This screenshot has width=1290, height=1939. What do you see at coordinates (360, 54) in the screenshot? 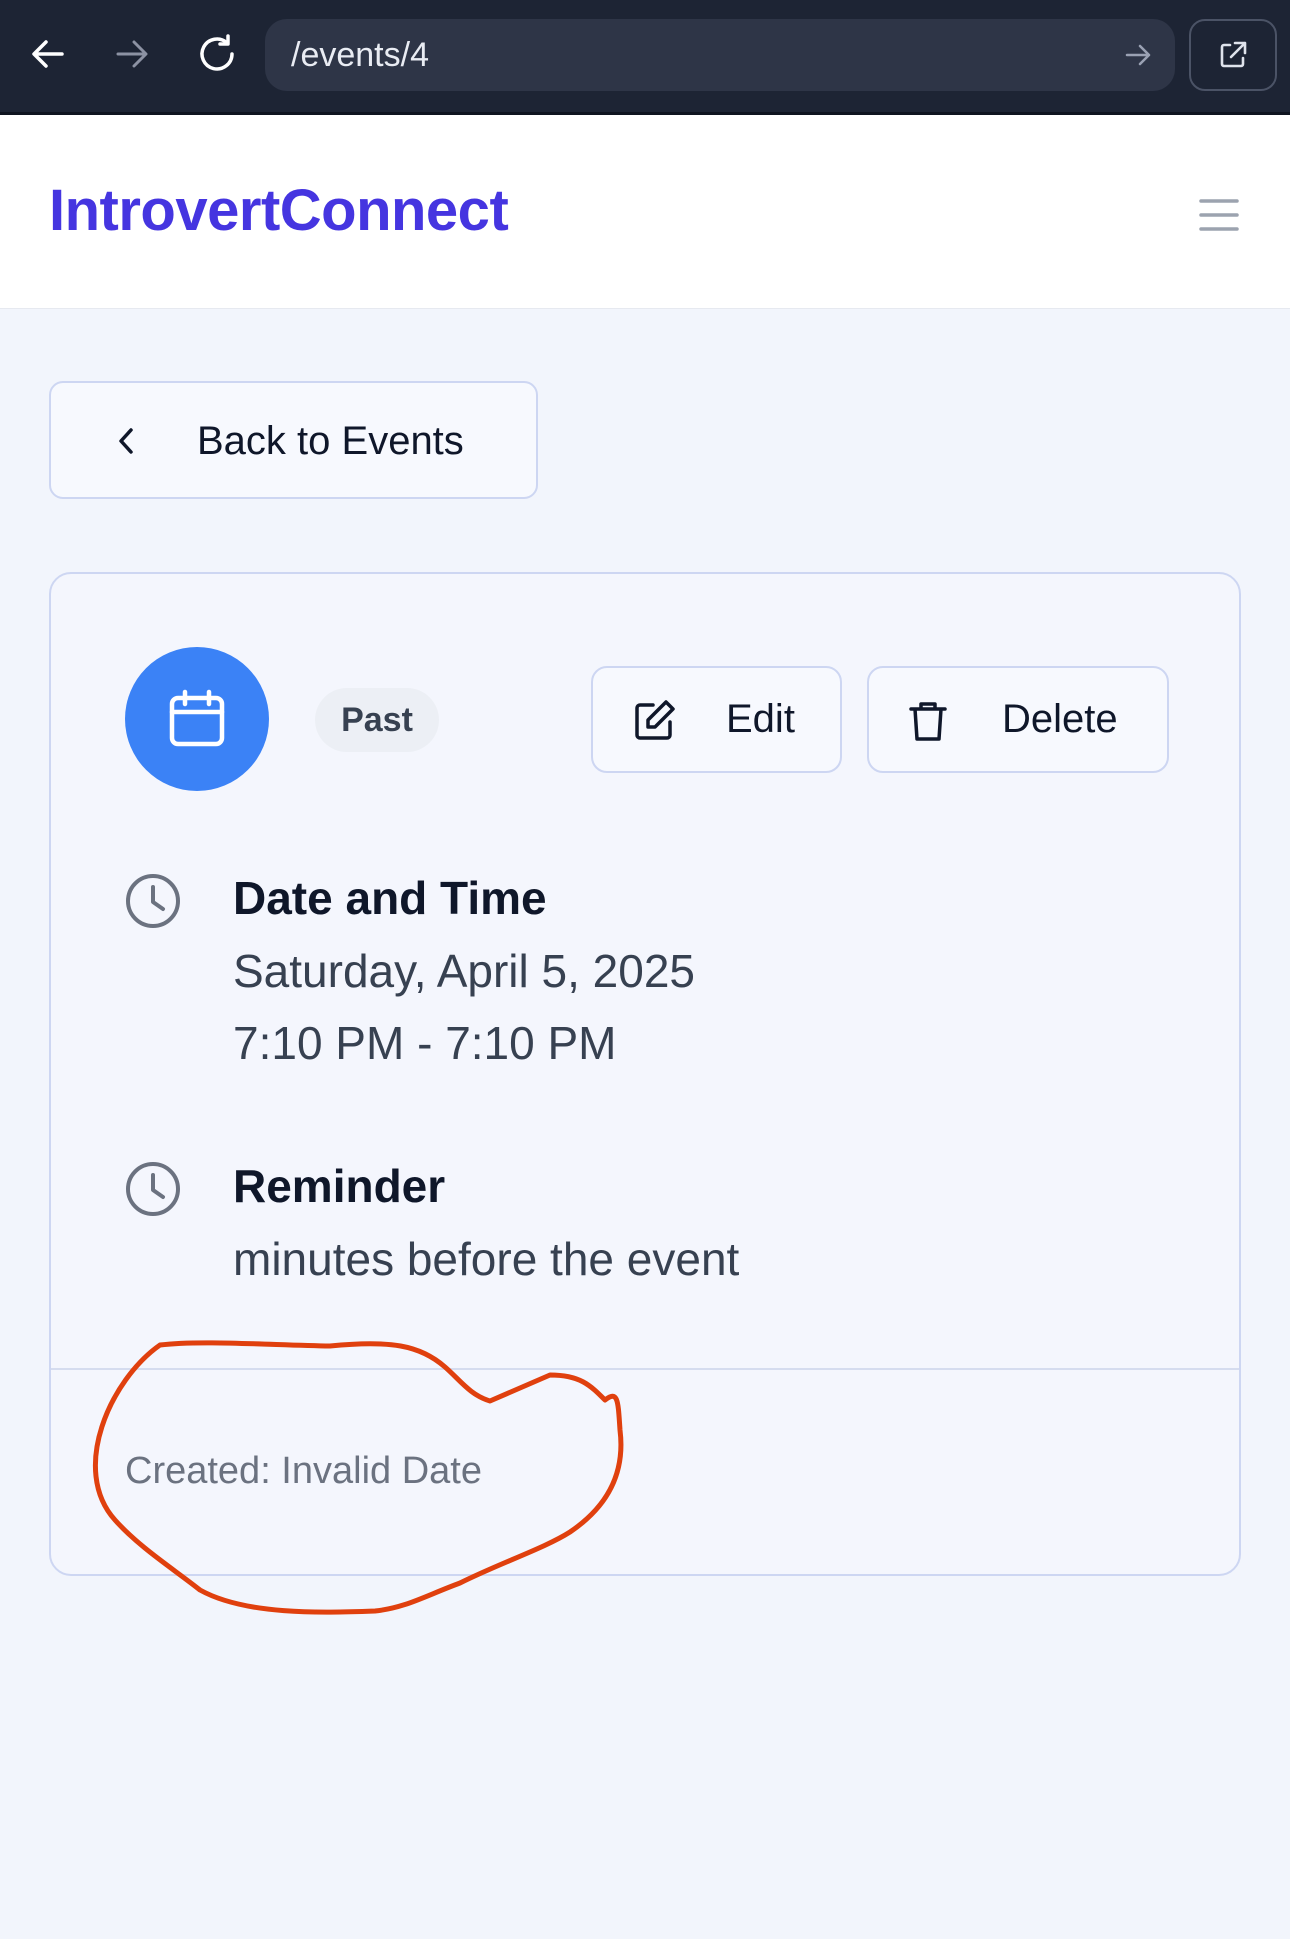
I see `url-text: /events/4` at bounding box center [360, 54].